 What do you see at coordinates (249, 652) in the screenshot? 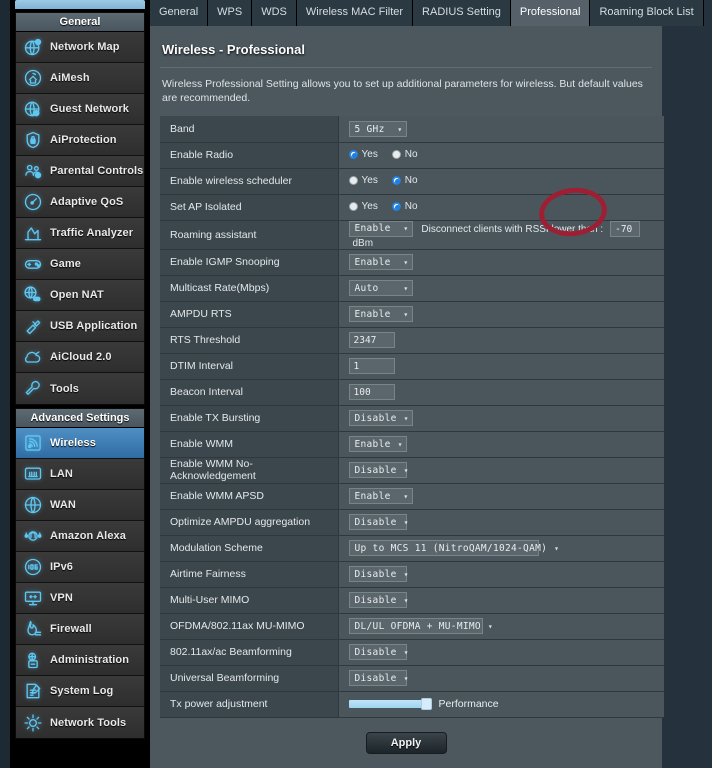
I see `label-beamforming-ax: 802.11ax/ac Beamforming` at bounding box center [249, 652].